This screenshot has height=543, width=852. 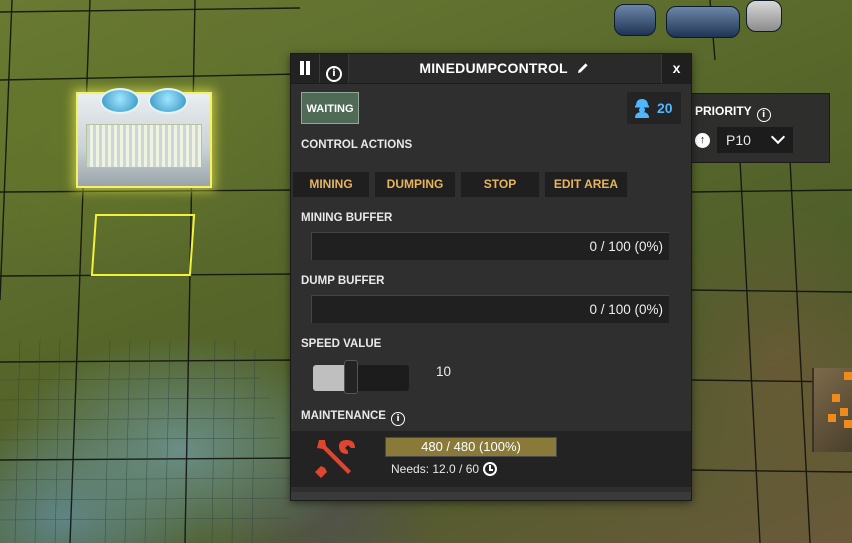 I want to click on dump-buffer-text: 0 / 100 (0%), so click(x=626, y=309).